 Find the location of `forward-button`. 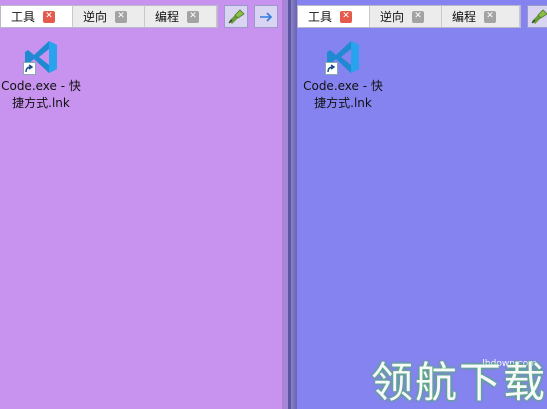

forward-button is located at coordinates (266, 16).